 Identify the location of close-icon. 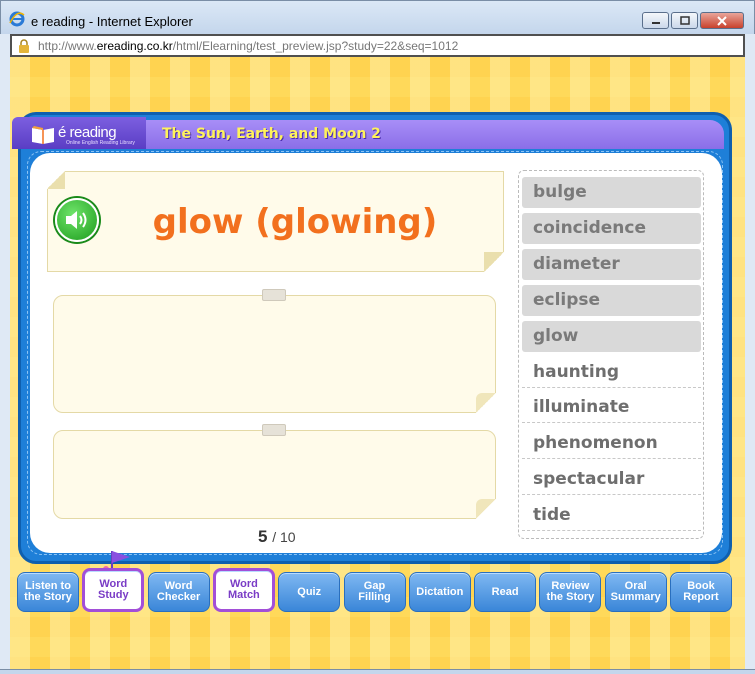
(722, 20).